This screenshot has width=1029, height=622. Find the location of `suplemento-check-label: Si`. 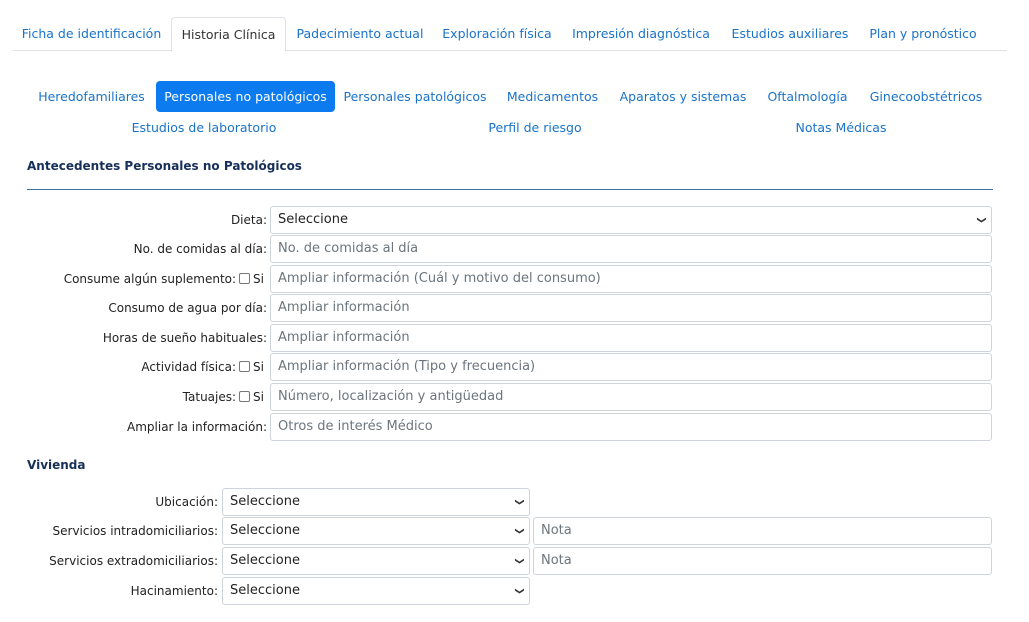

suplemento-check-label: Si is located at coordinates (258, 279).